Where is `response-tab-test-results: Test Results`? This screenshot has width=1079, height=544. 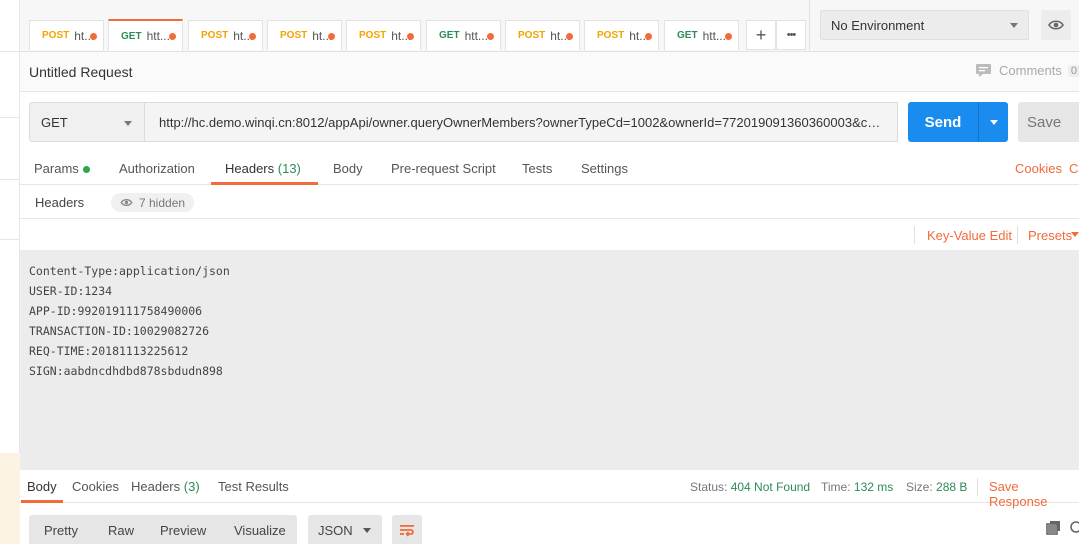 response-tab-test-results: Test Results is located at coordinates (253, 486).